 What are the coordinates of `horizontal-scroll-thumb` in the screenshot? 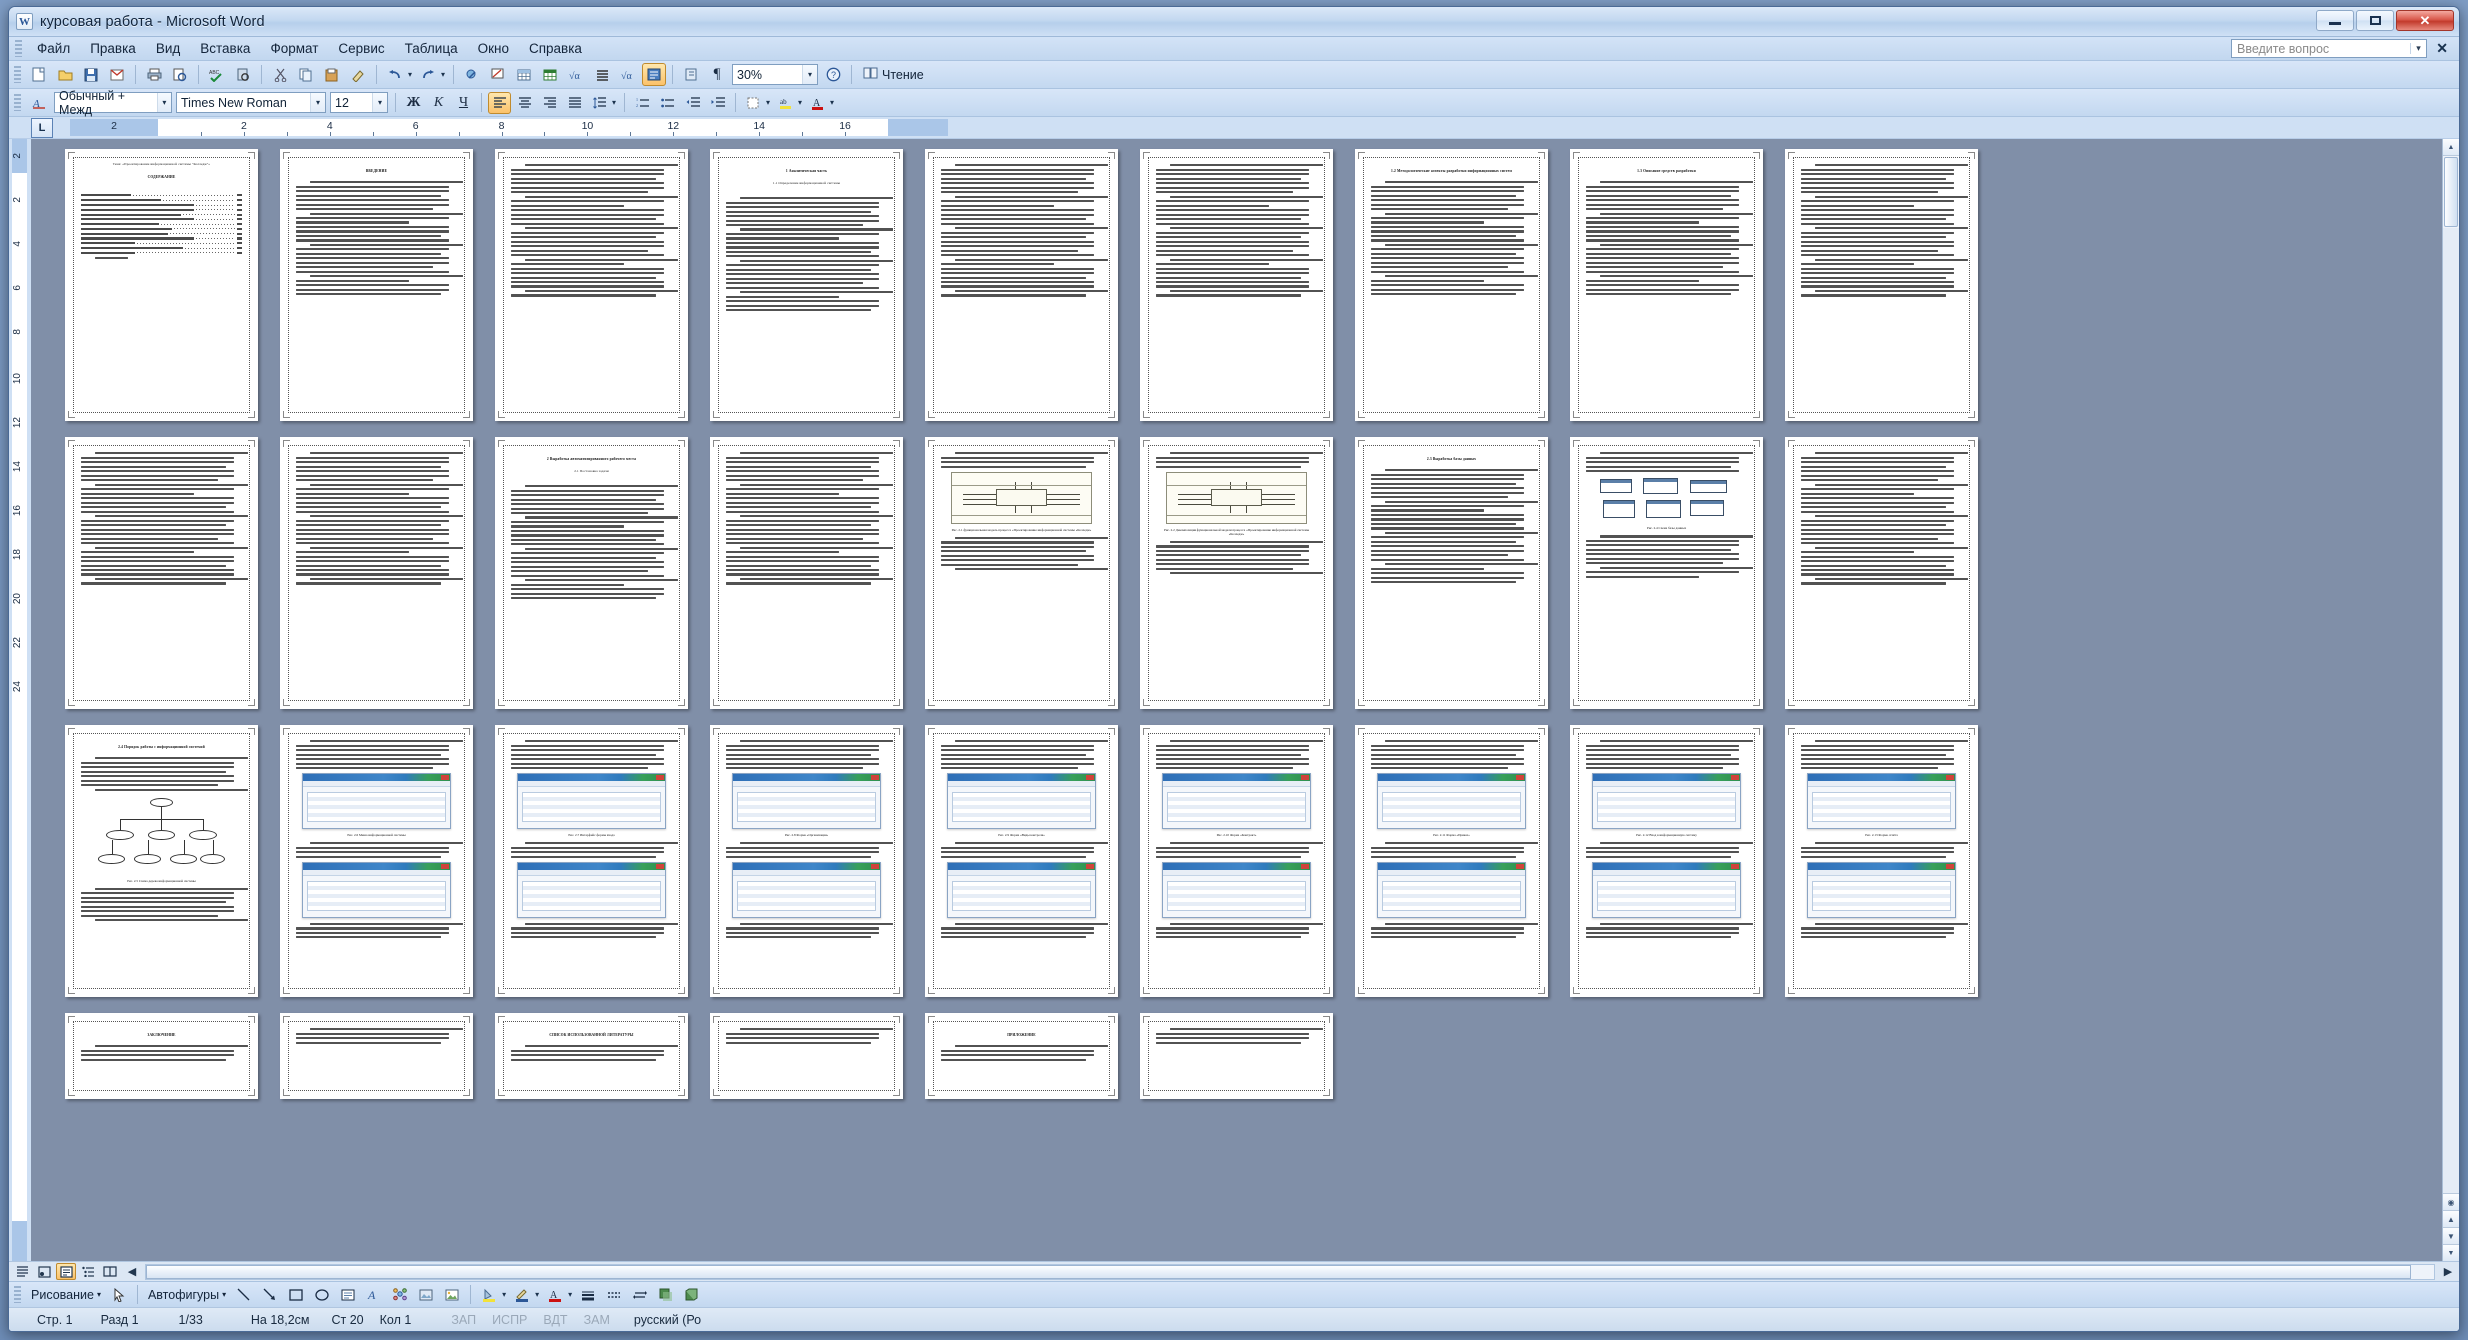 It's located at (1279, 1271).